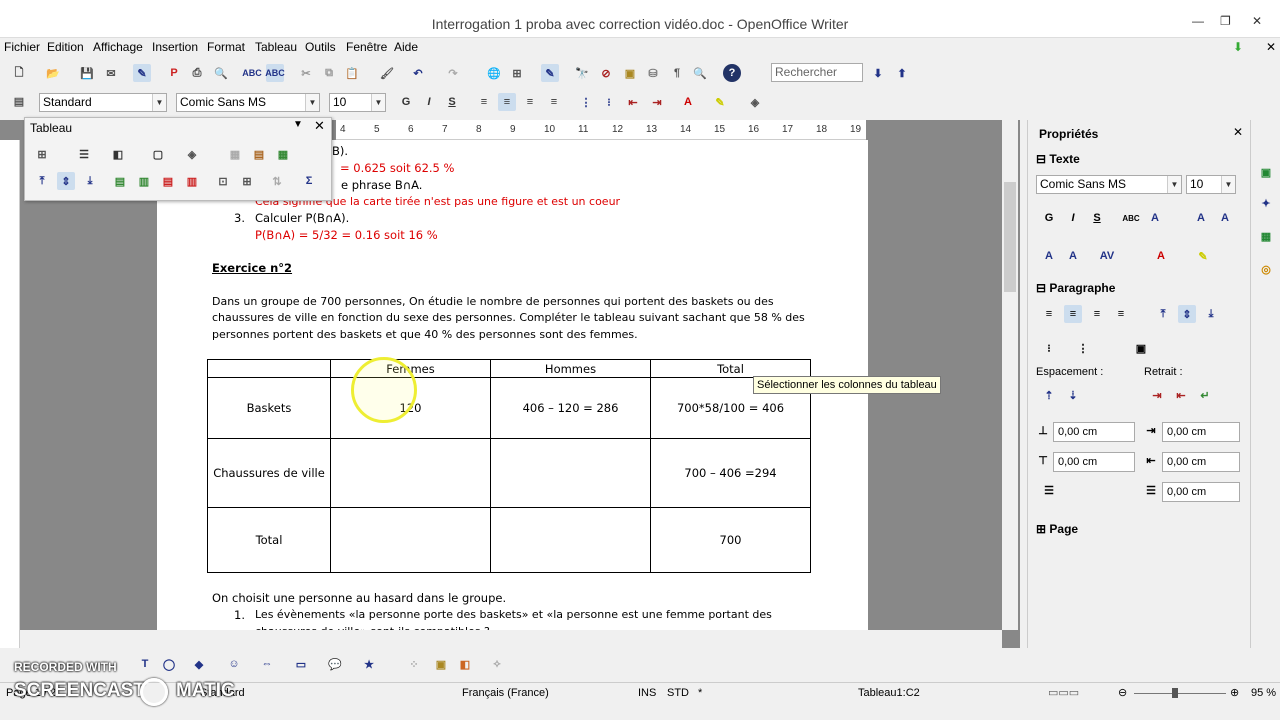  What do you see at coordinates (1201, 492) in the screenshot?
I see `first-line-indent-input: 0,00 cm` at bounding box center [1201, 492].